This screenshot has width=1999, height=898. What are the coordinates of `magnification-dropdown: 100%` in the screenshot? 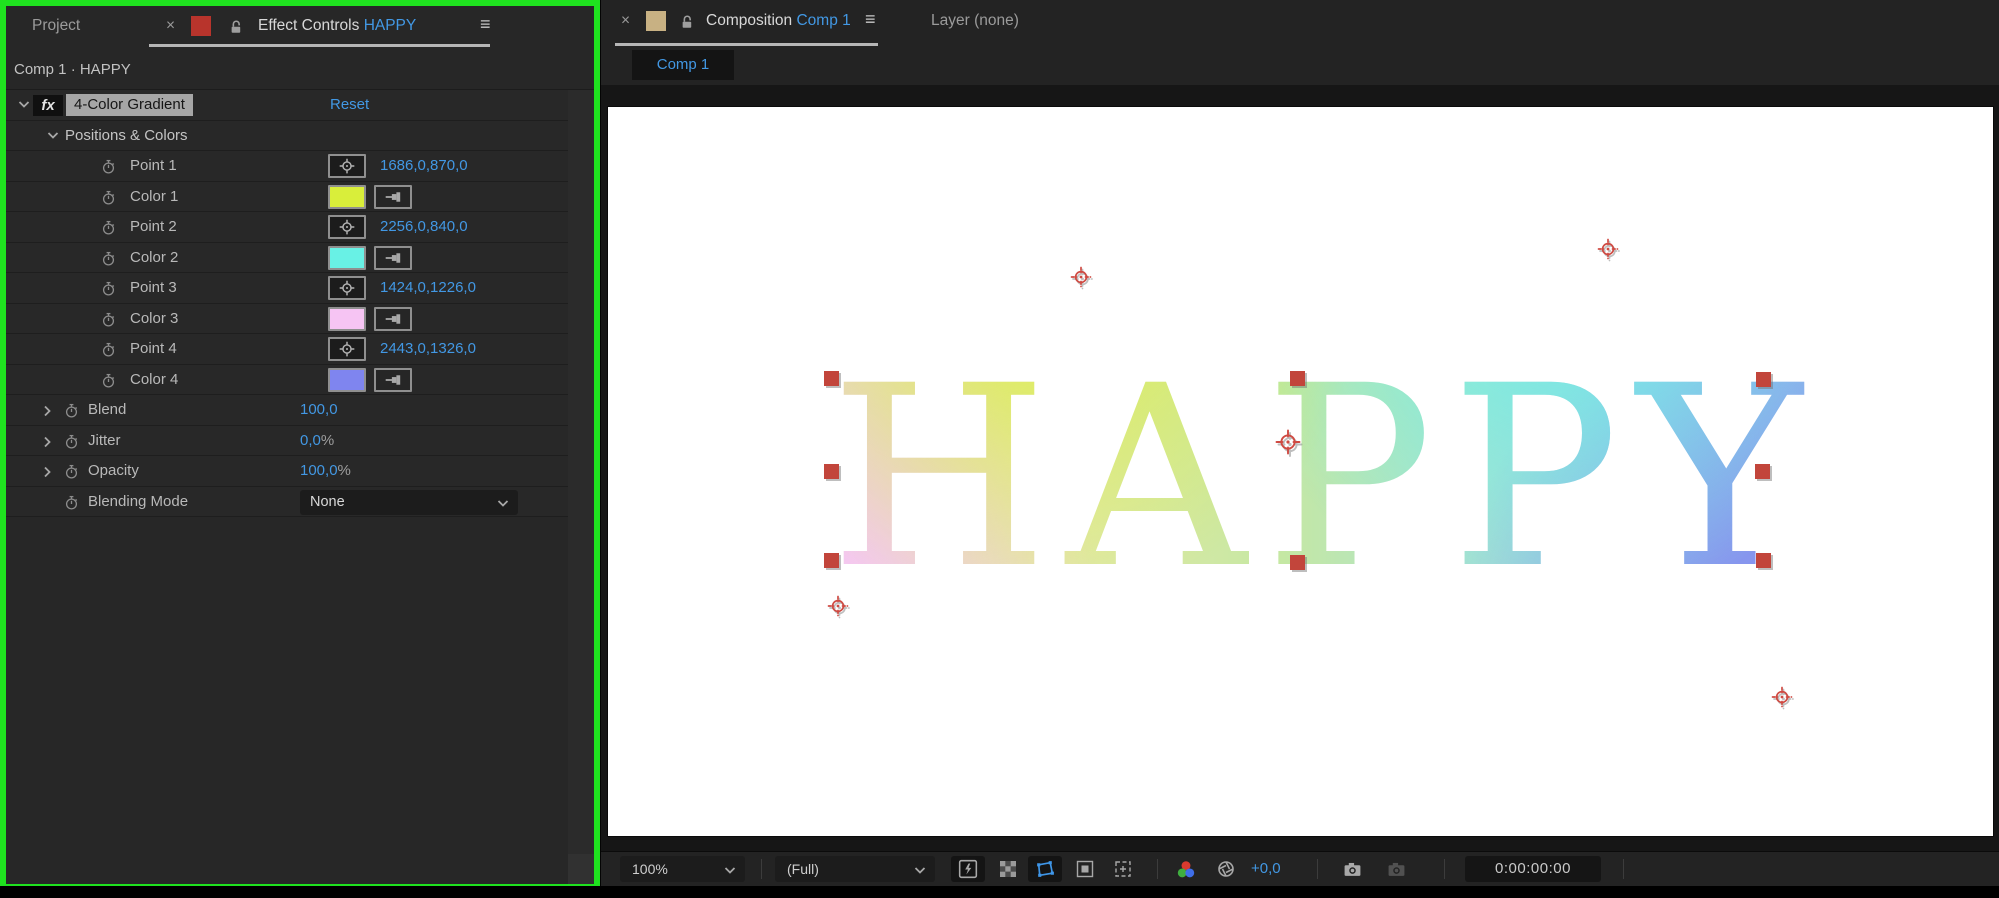 It's located at (682, 869).